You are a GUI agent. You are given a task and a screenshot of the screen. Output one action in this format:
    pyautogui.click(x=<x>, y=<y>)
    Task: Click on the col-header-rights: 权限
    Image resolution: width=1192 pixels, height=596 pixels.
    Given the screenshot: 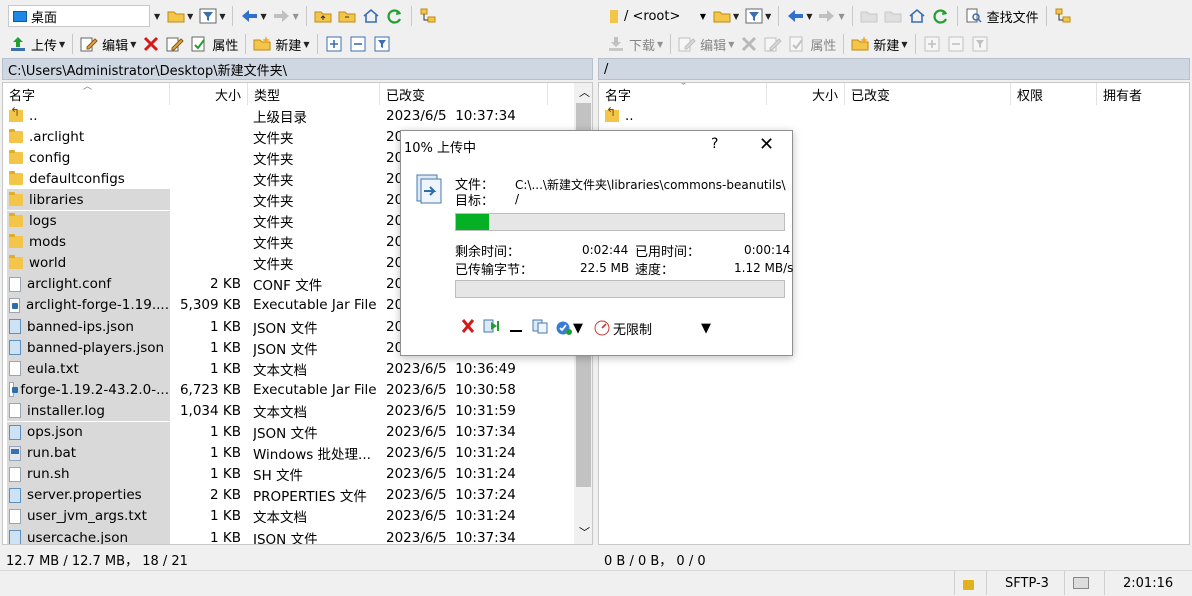 What is the action you would take?
    pyautogui.click(x=1054, y=94)
    